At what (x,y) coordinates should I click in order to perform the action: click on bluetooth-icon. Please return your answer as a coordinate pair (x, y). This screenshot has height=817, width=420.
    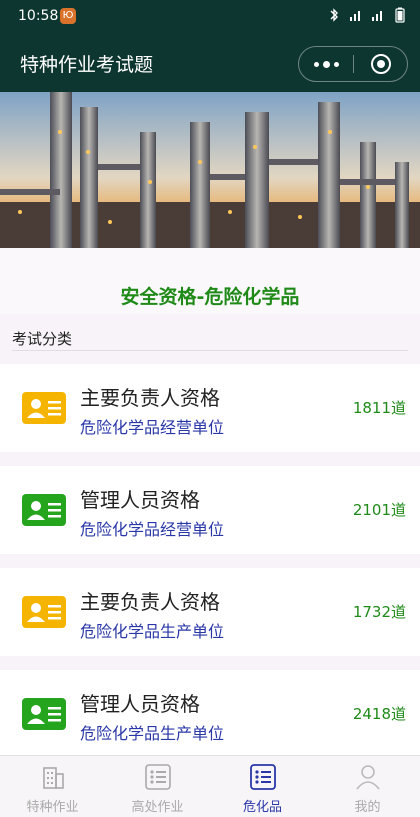
    Looking at the image, I should click on (334, 15).